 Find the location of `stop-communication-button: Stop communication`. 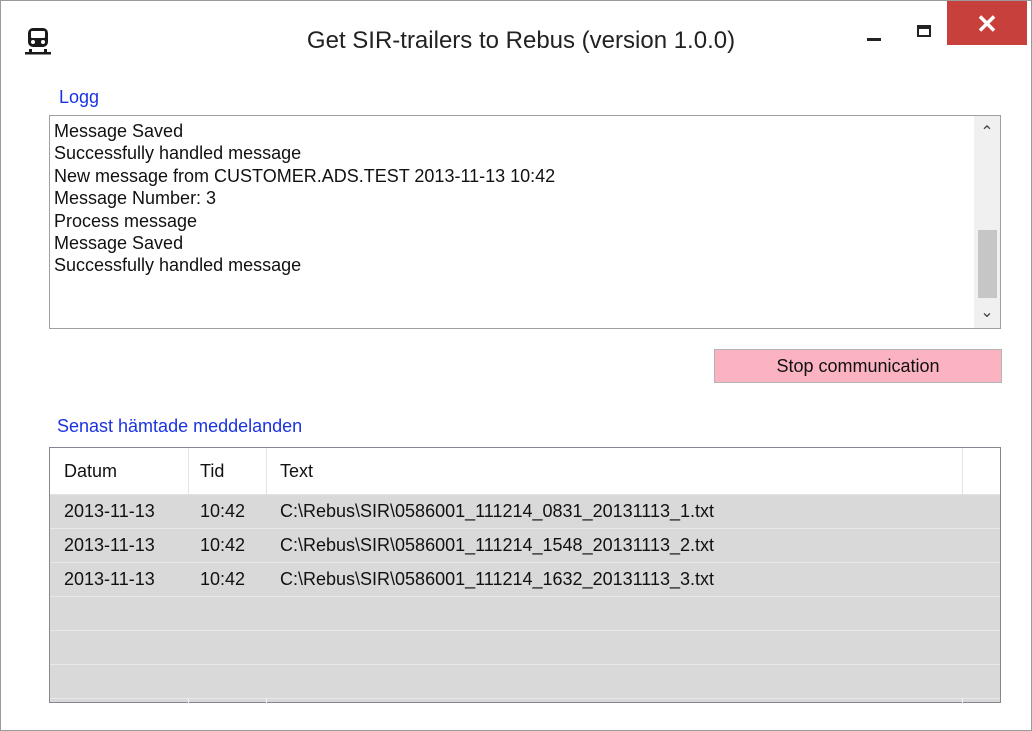

stop-communication-button: Stop communication is located at coordinates (858, 366).